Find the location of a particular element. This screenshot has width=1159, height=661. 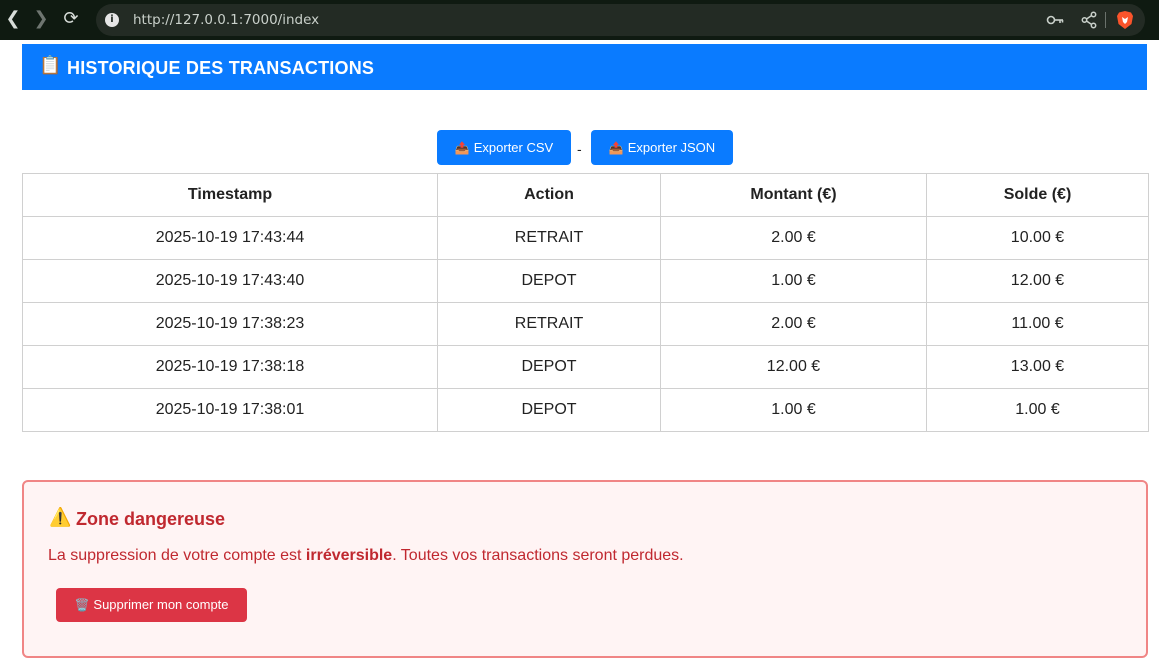

table-row: 2025-10-19 17:38:01 DEPOT 1.00 € 1.00 € is located at coordinates (585, 410).